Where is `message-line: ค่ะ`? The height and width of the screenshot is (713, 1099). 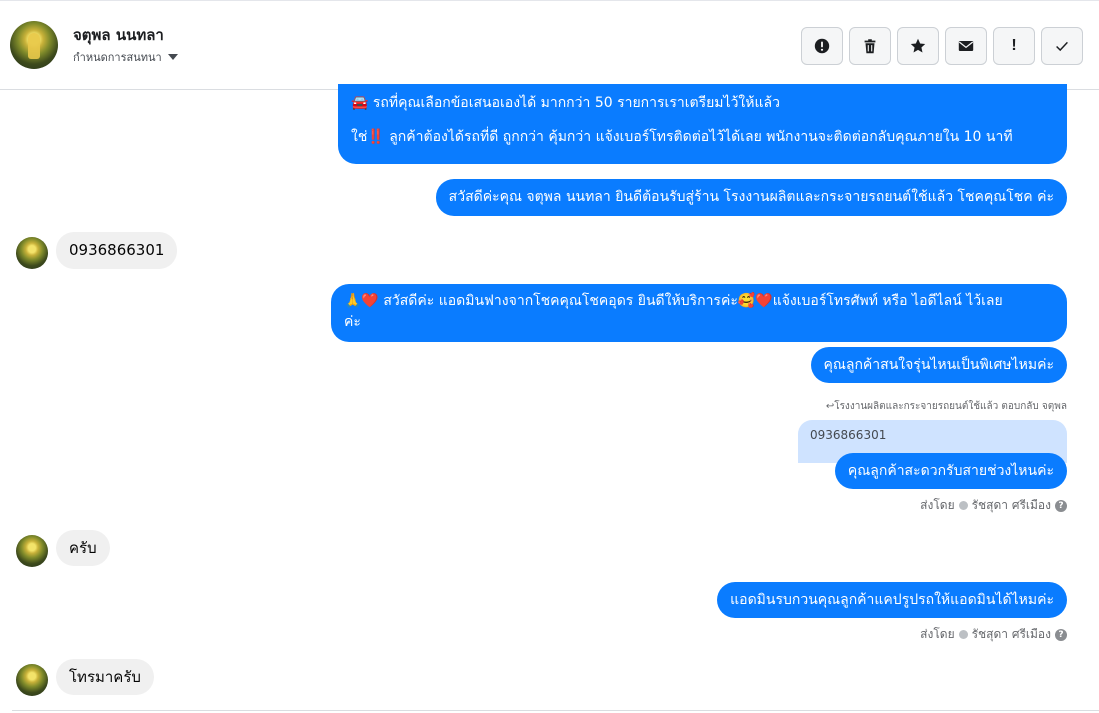 message-line: ค่ะ is located at coordinates (352, 322).